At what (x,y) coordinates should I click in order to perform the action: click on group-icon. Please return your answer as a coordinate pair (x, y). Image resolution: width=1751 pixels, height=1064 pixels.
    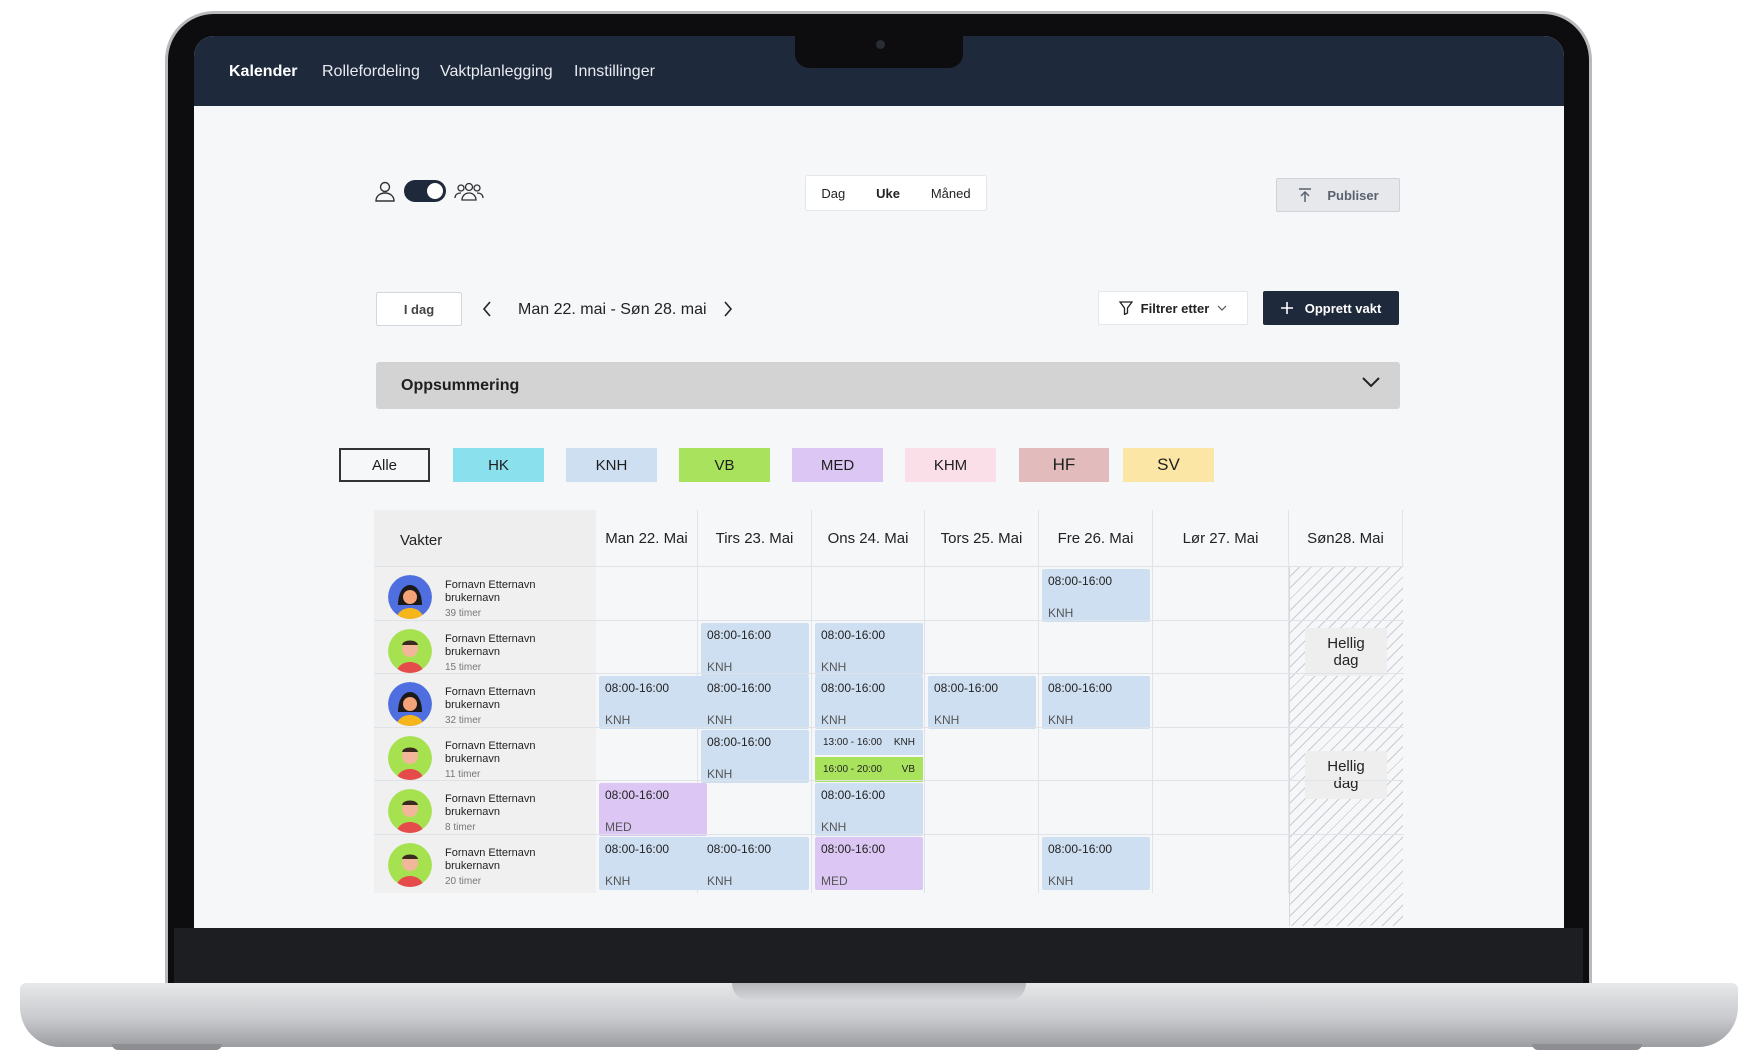
    Looking at the image, I should click on (469, 191).